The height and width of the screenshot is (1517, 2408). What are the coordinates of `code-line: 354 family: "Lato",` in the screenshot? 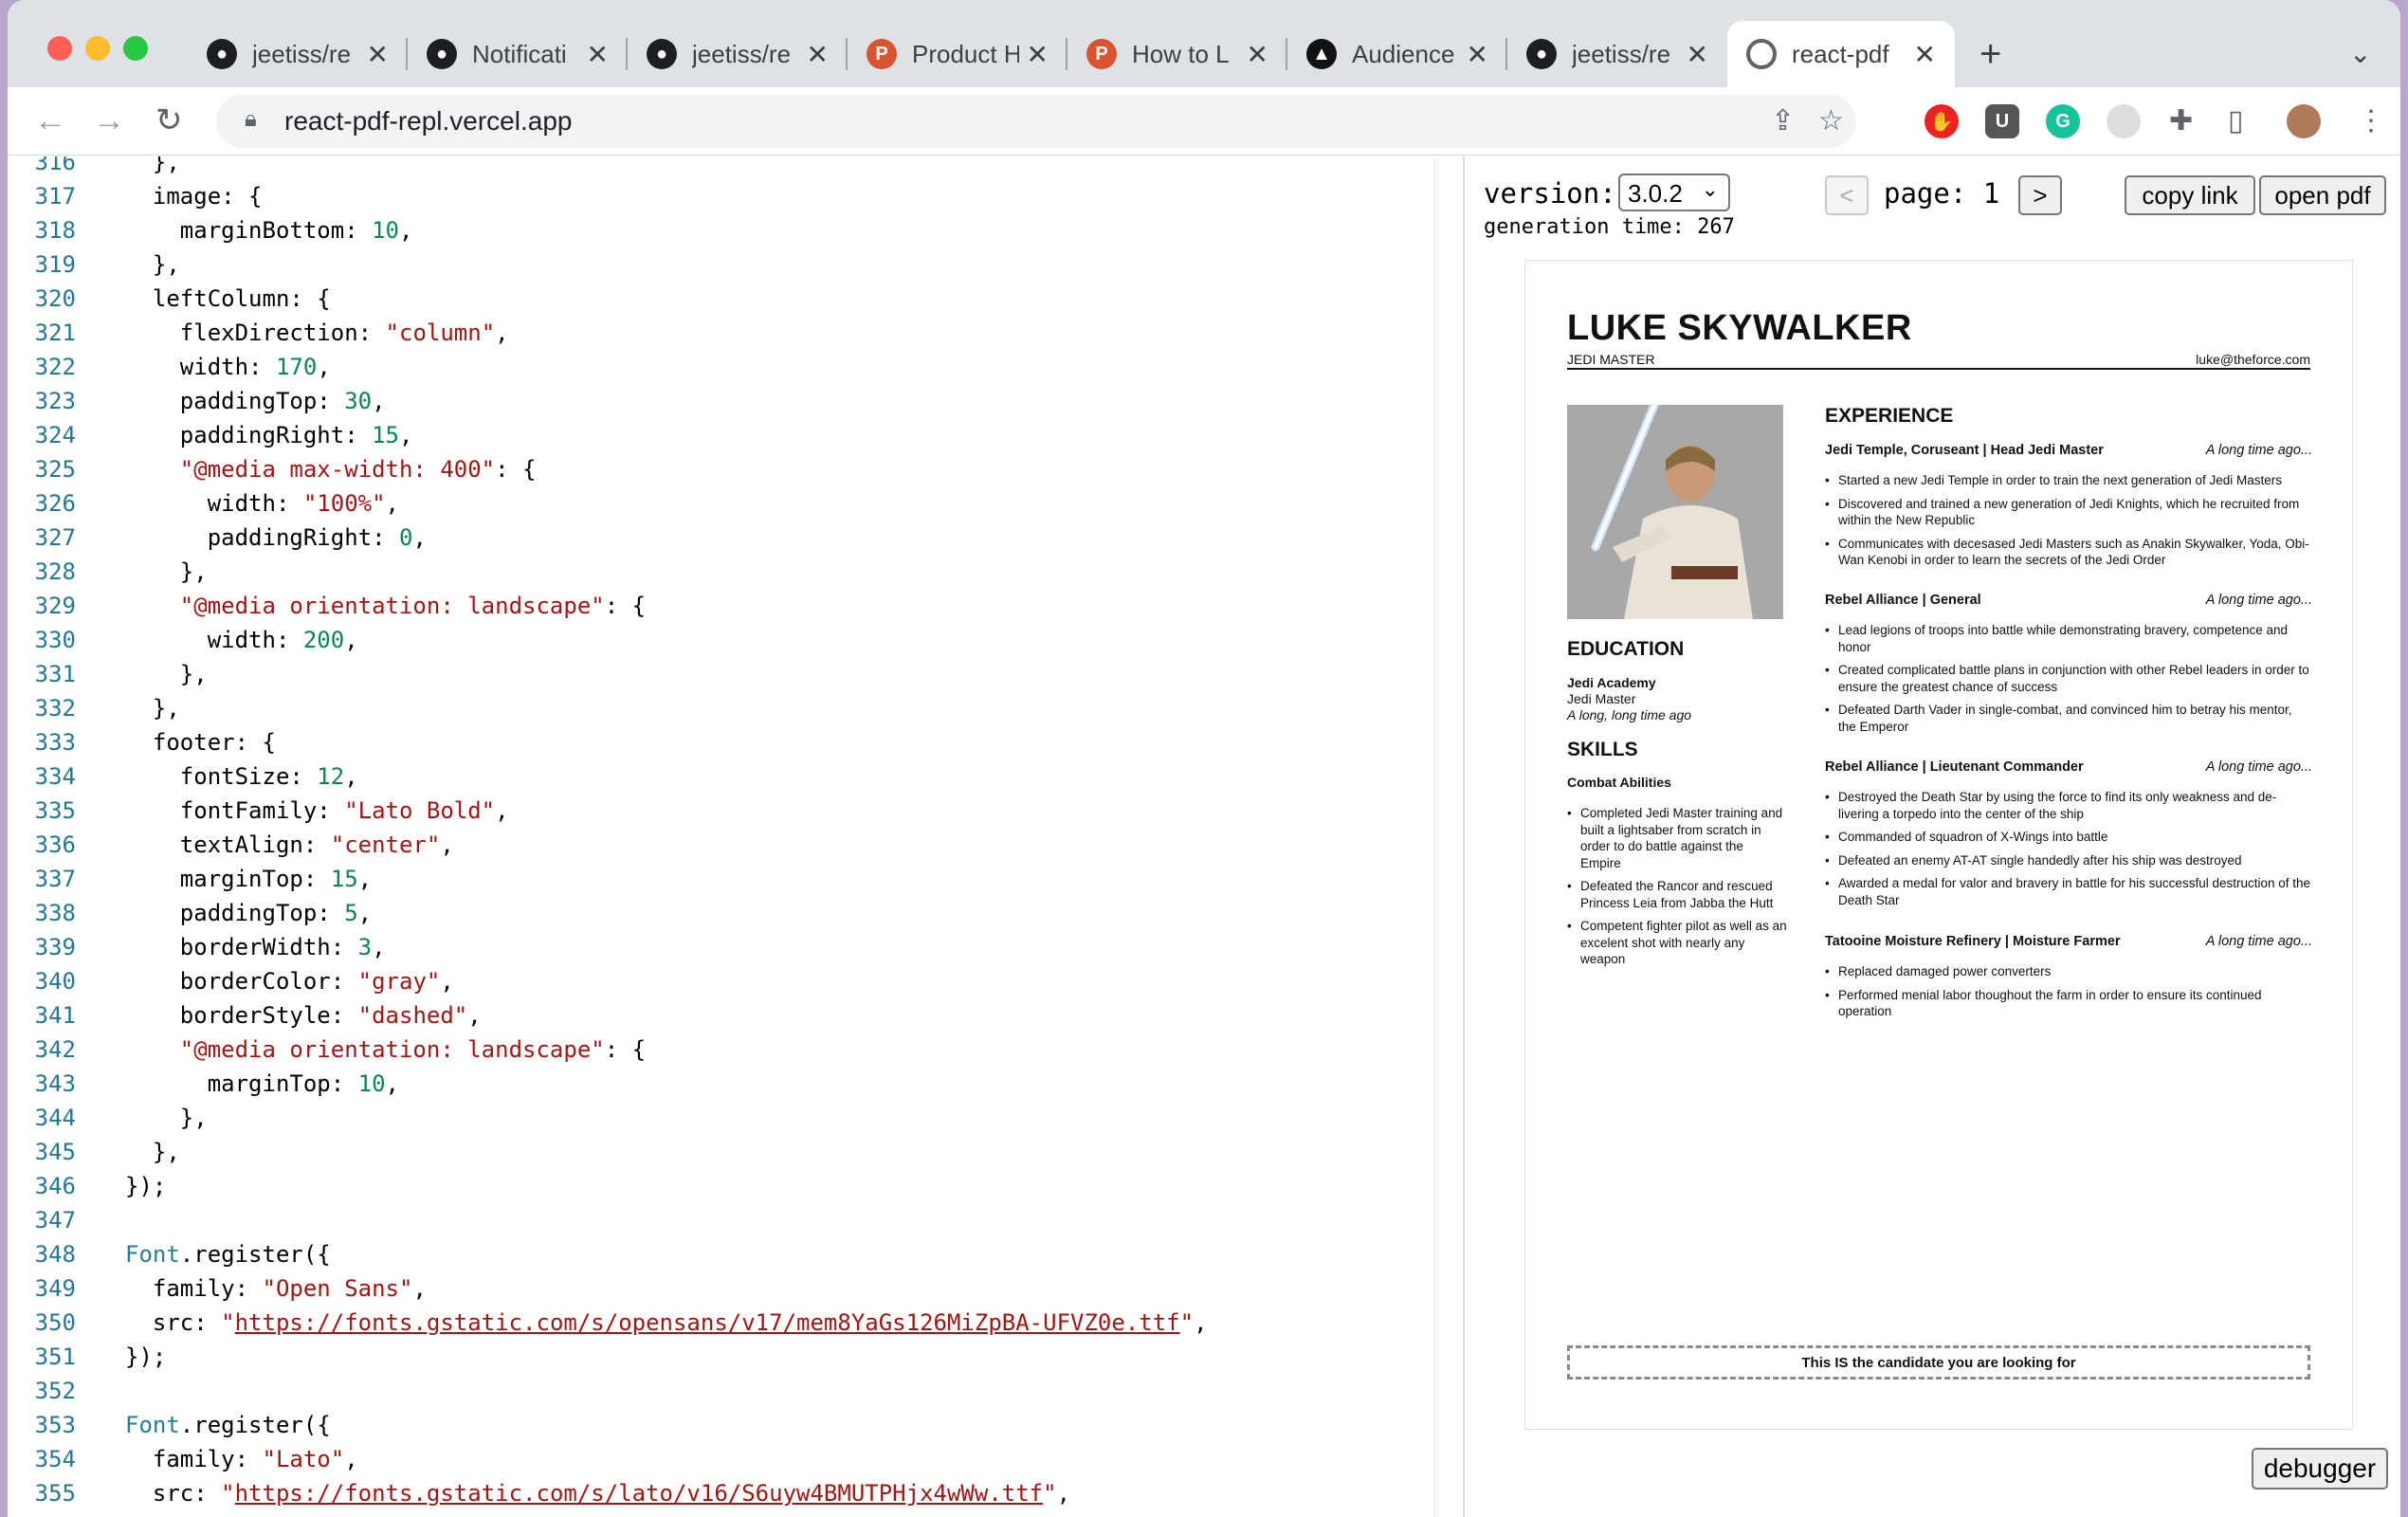 It's located at (735, 1459).